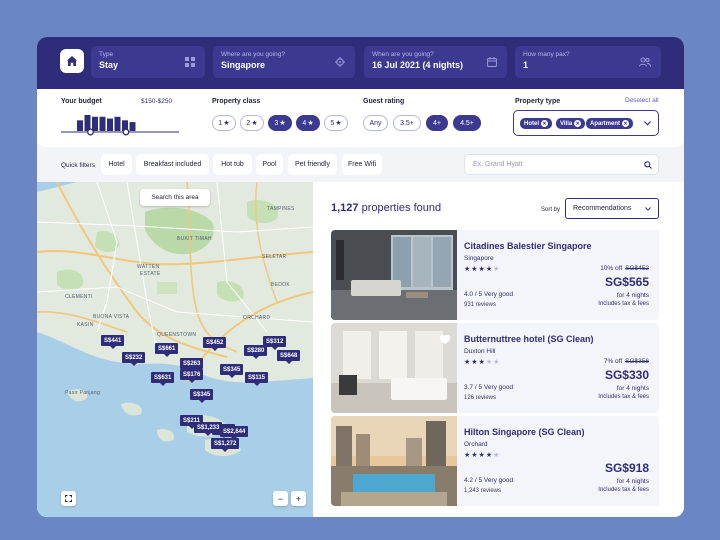 This screenshot has width=720, height=540. I want to click on guest-rating: 4.0 / 5 Very good, so click(489, 294).